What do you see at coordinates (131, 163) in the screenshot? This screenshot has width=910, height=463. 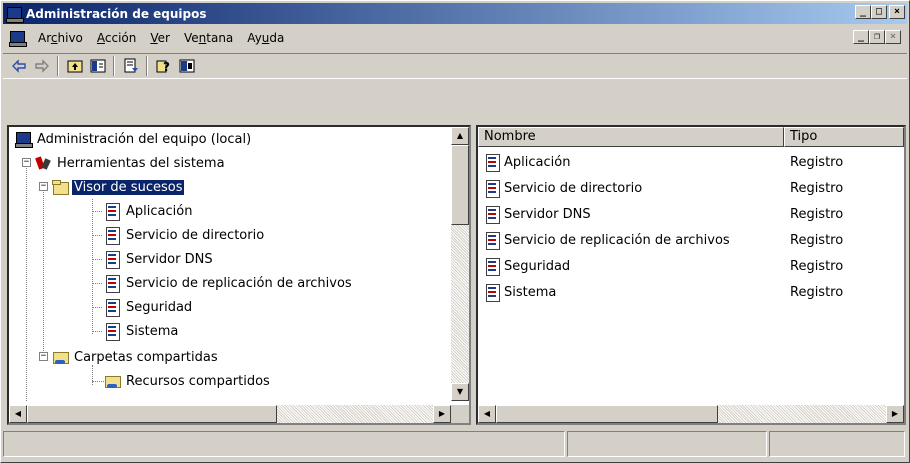 I see `tree-item-system-tools: Herramientas del sistema` at bounding box center [131, 163].